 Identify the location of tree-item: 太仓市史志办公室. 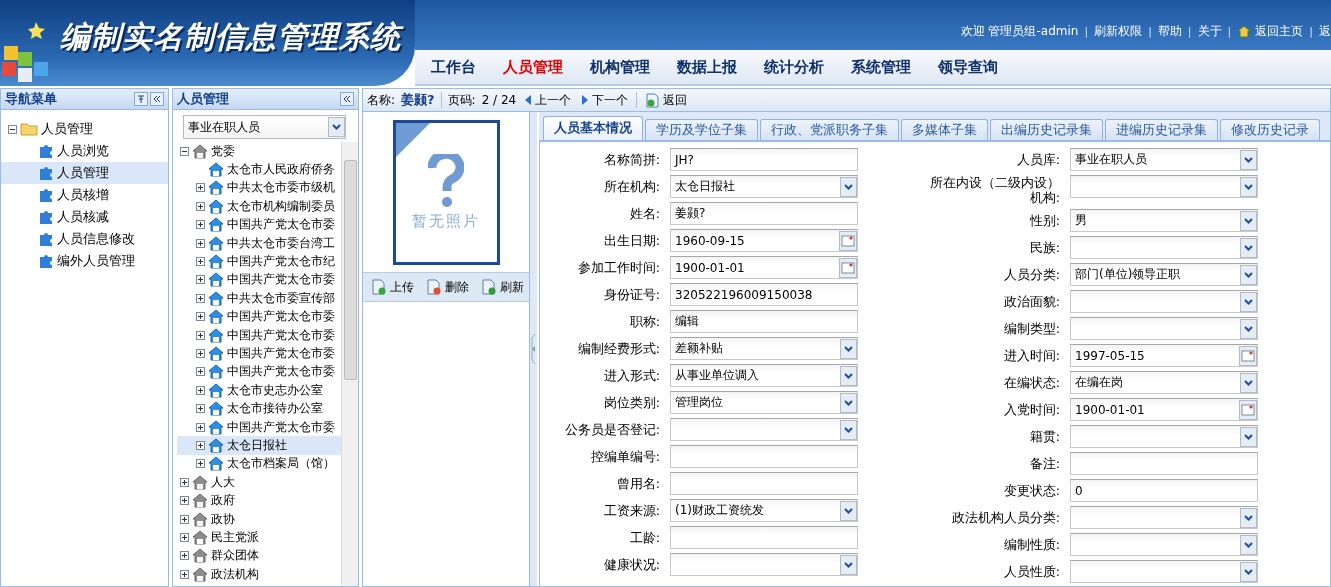
(259, 390).